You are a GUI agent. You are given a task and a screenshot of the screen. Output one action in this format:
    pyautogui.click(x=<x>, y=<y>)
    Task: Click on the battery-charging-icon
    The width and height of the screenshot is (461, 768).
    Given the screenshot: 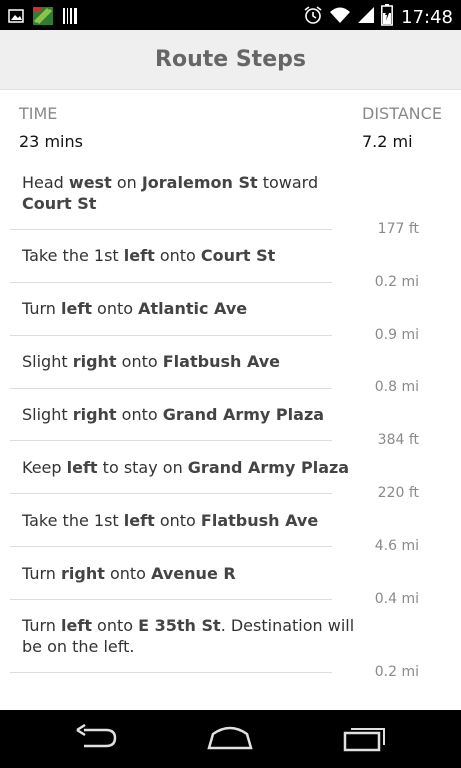 What is the action you would take?
    pyautogui.click(x=387, y=17)
    